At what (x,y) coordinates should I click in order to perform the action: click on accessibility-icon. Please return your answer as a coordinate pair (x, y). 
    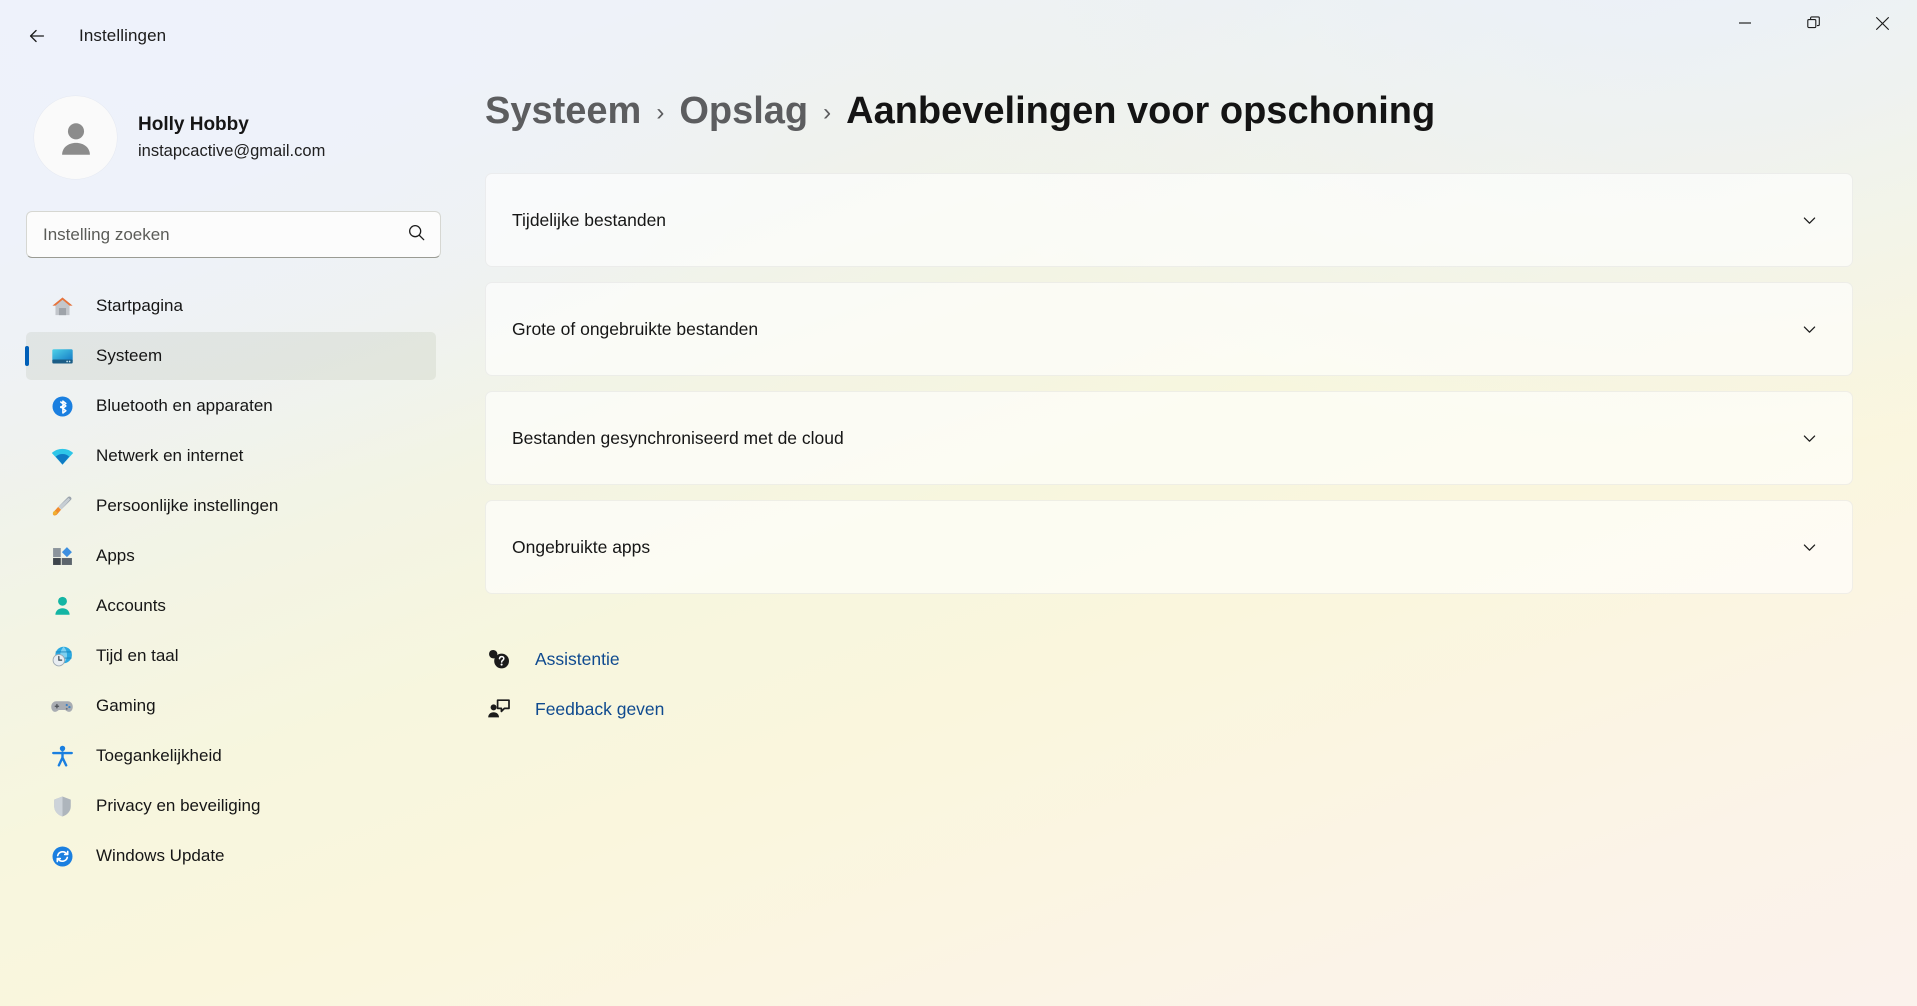
    Looking at the image, I should click on (62, 756).